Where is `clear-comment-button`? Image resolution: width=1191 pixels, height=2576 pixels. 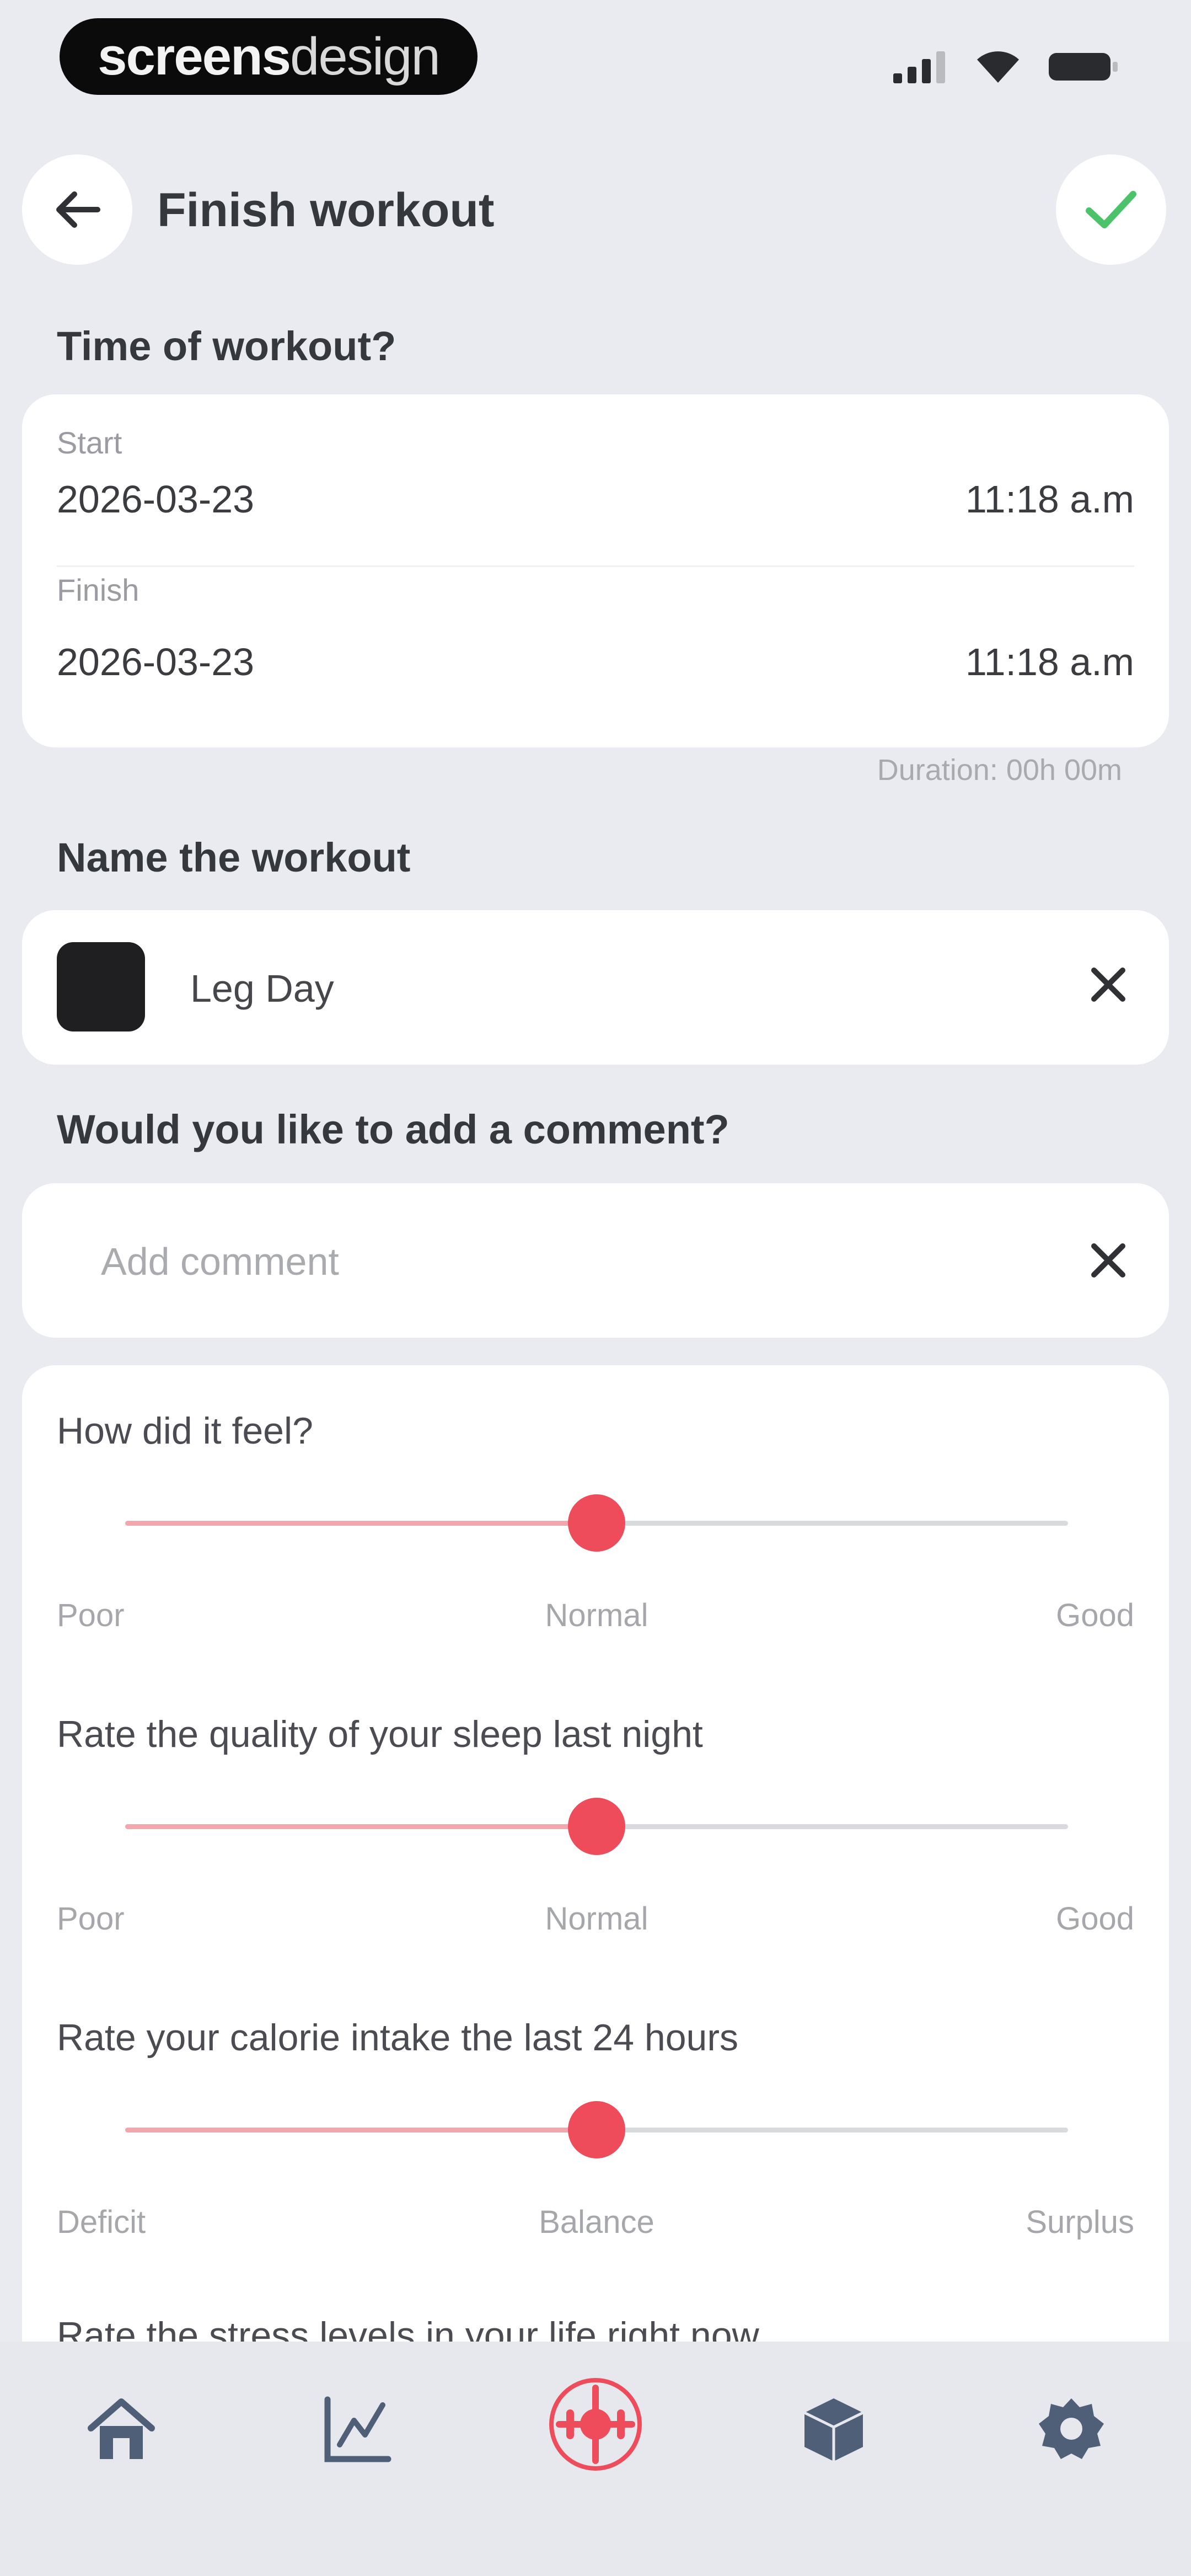
clear-comment-button is located at coordinates (1108, 1261).